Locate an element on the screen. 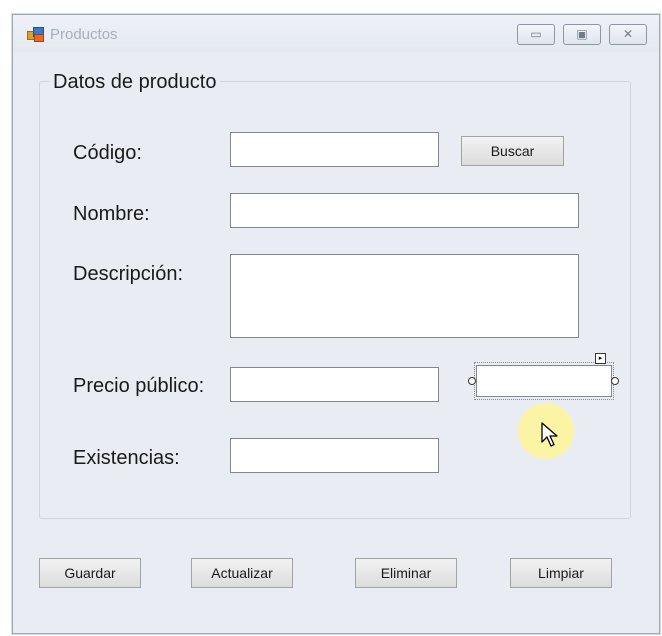  actualizar-button: Actualizar is located at coordinates (242, 573).